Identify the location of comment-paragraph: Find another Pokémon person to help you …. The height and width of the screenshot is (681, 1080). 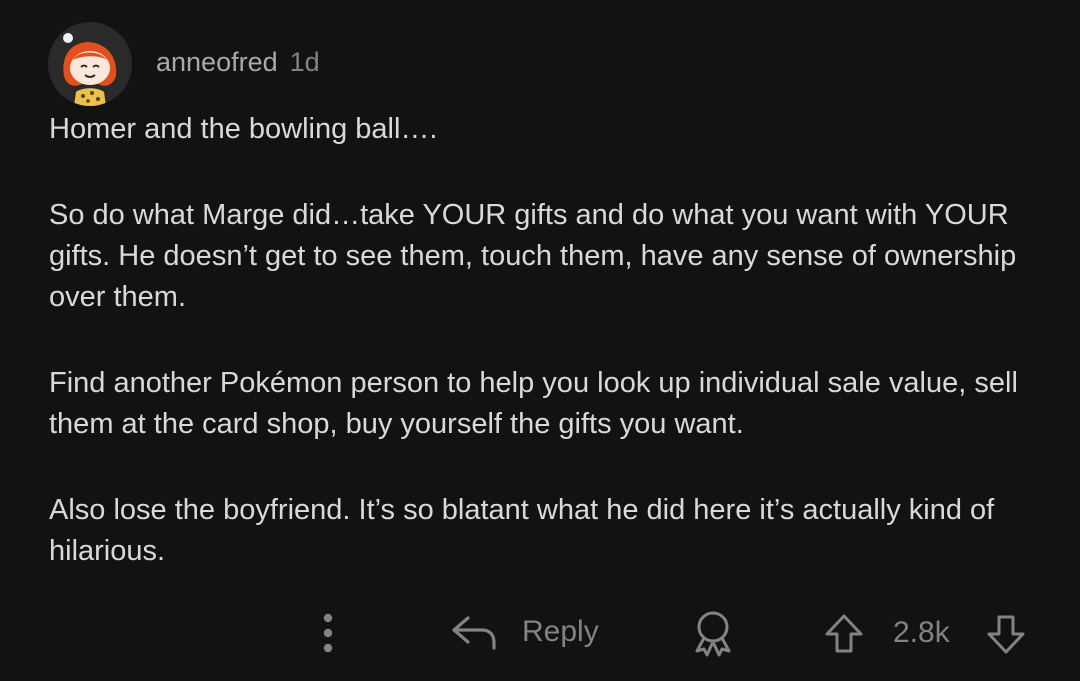
(533, 403).